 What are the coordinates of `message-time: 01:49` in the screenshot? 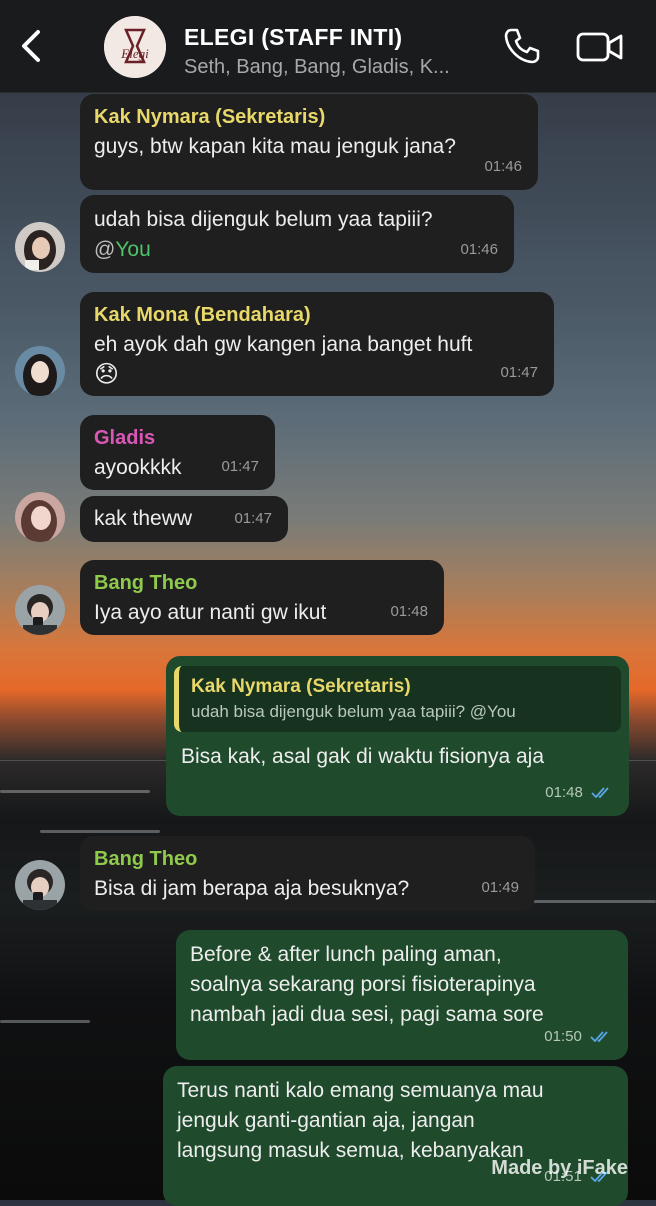 It's located at (500, 887).